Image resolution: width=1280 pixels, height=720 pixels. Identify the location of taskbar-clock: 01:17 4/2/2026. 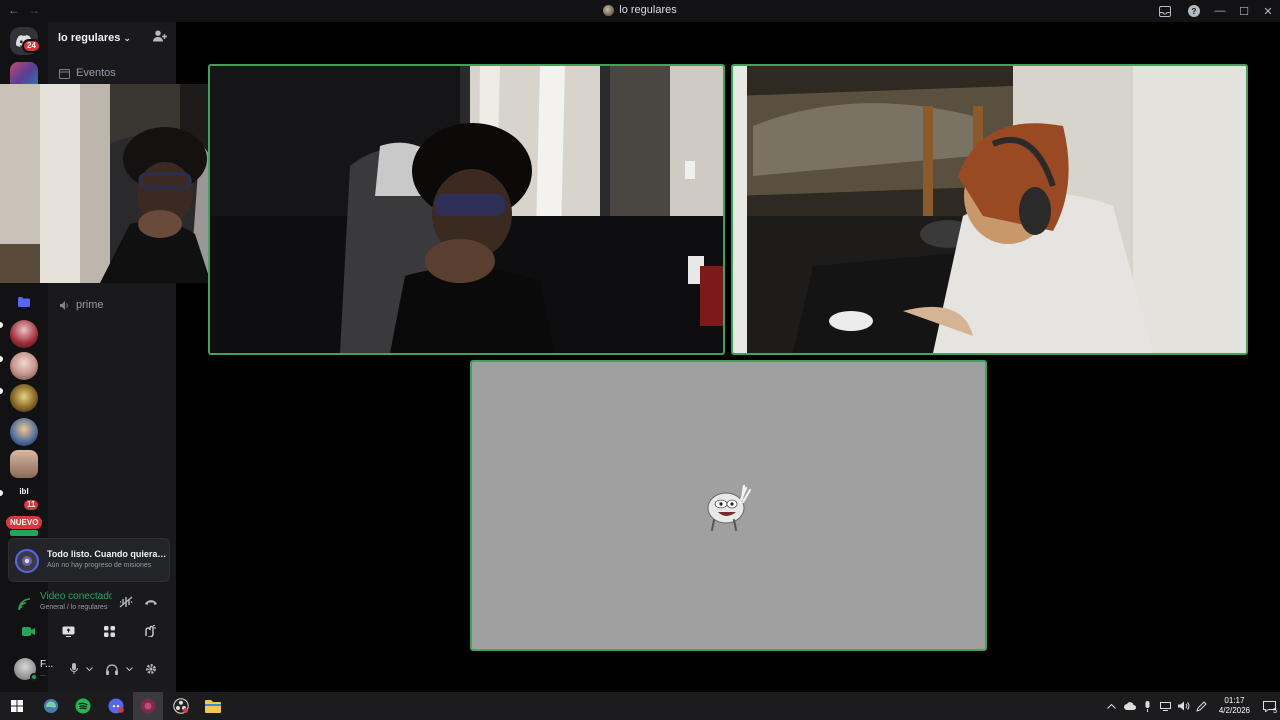
(1234, 706).